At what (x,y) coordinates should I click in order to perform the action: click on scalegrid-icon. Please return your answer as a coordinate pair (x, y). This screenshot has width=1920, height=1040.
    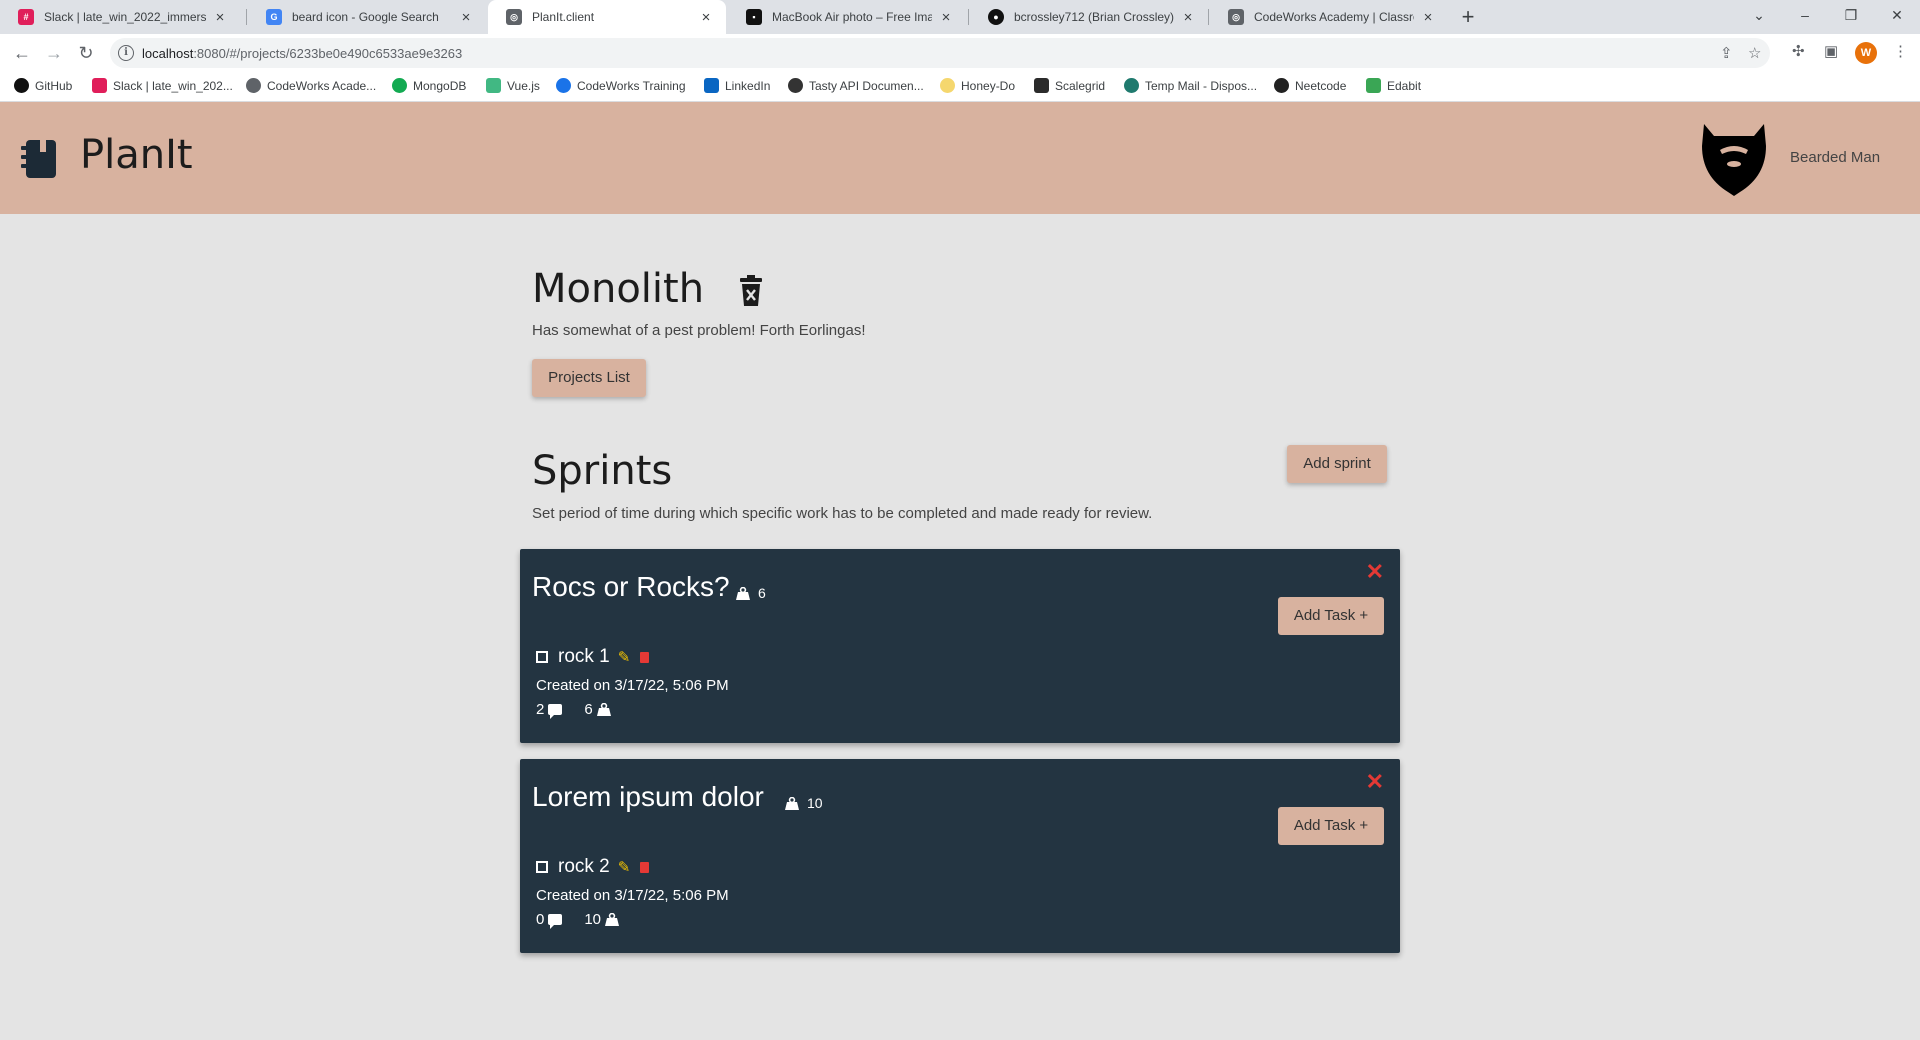
    Looking at the image, I should click on (1041, 85).